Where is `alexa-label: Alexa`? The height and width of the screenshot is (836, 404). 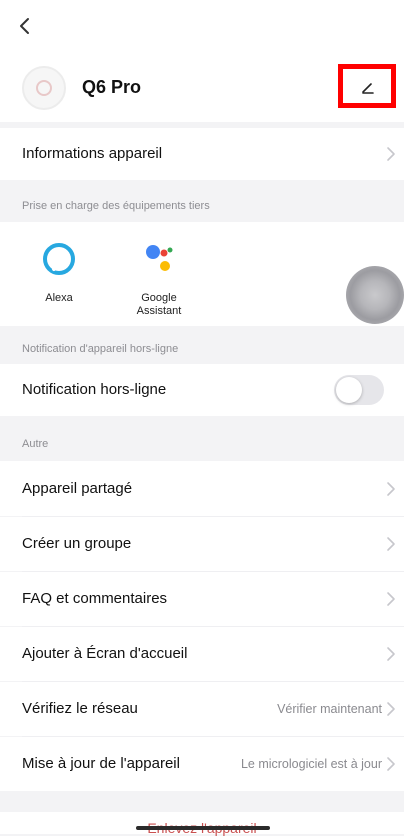 alexa-label: Alexa is located at coordinates (59, 298).